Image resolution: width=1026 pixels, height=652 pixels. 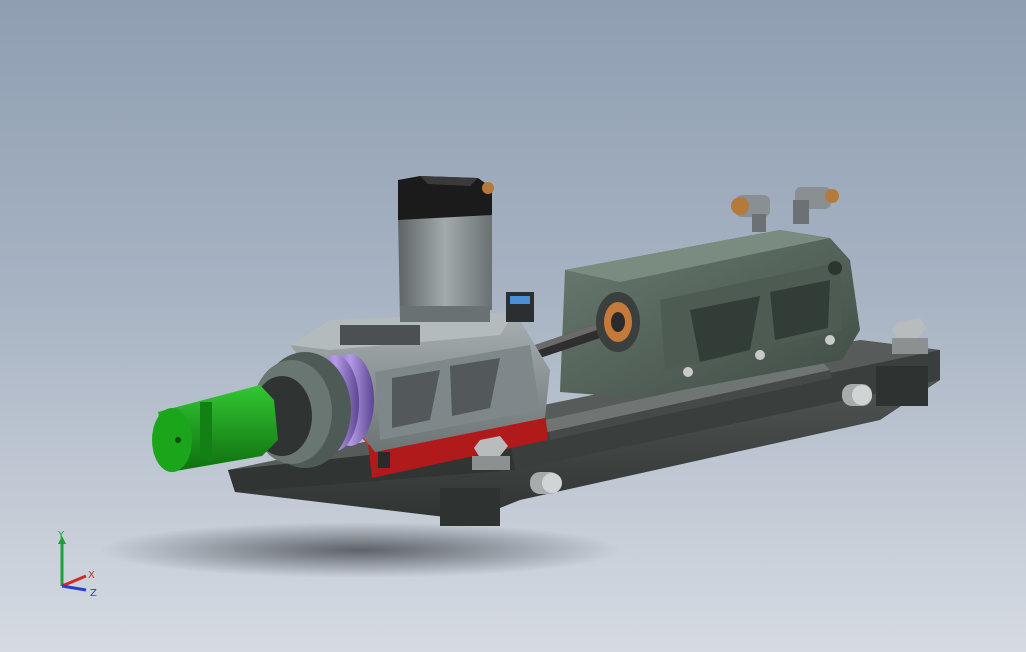 I want to click on x-axis-arrow, so click(x=74, y=581).